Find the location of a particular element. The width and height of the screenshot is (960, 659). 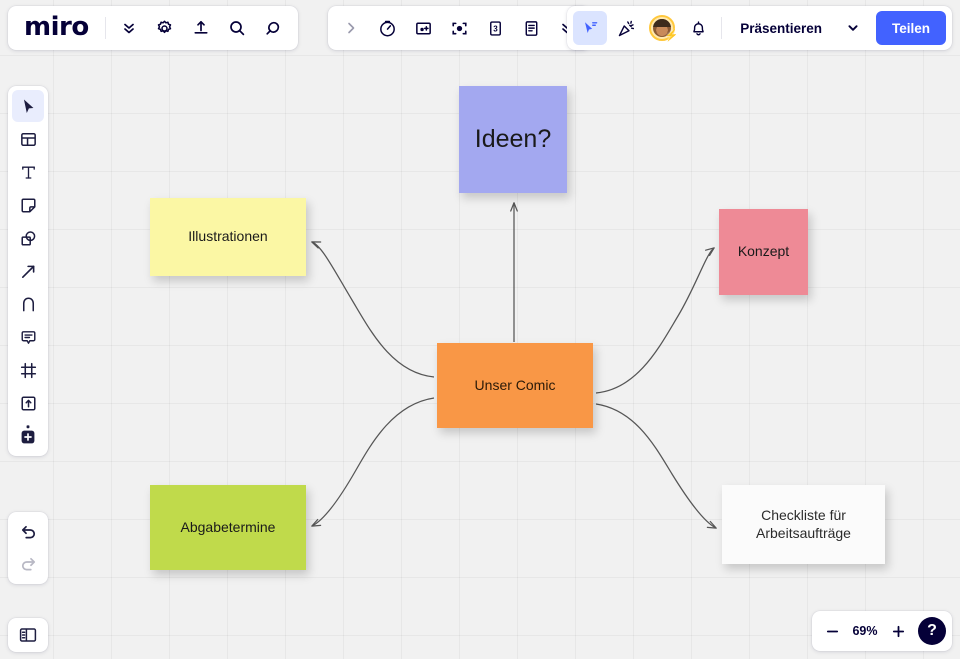

history-toolbar is located at coordinates (28, 548).